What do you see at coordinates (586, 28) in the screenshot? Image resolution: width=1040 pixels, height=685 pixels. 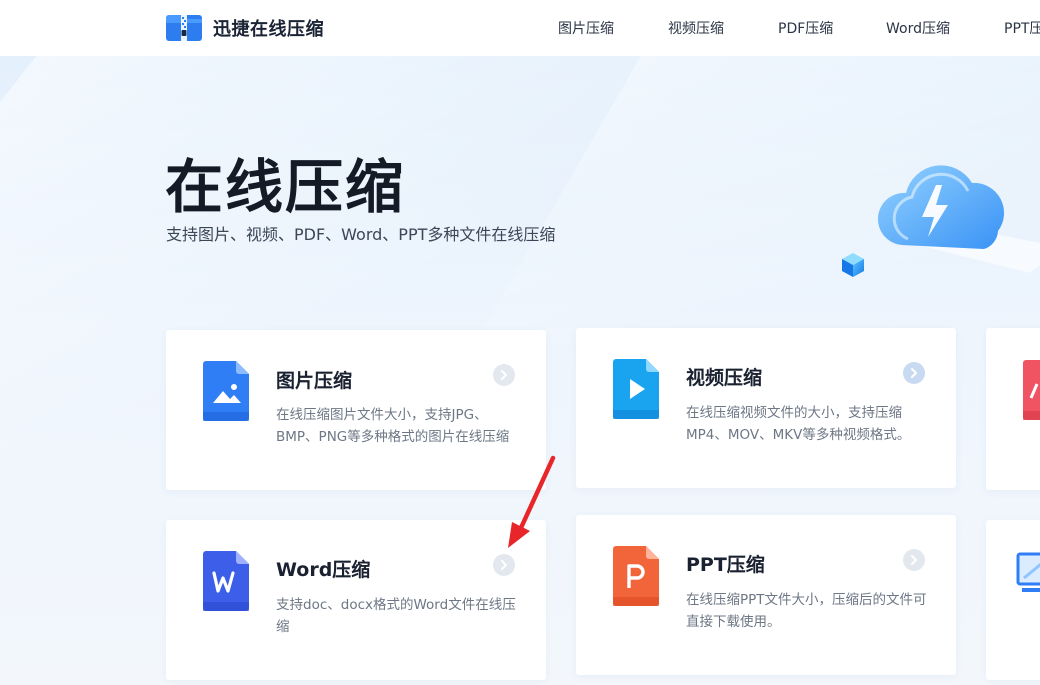 I see `nav-image-compress: 图片压缩` at bounding box center [586, 28].